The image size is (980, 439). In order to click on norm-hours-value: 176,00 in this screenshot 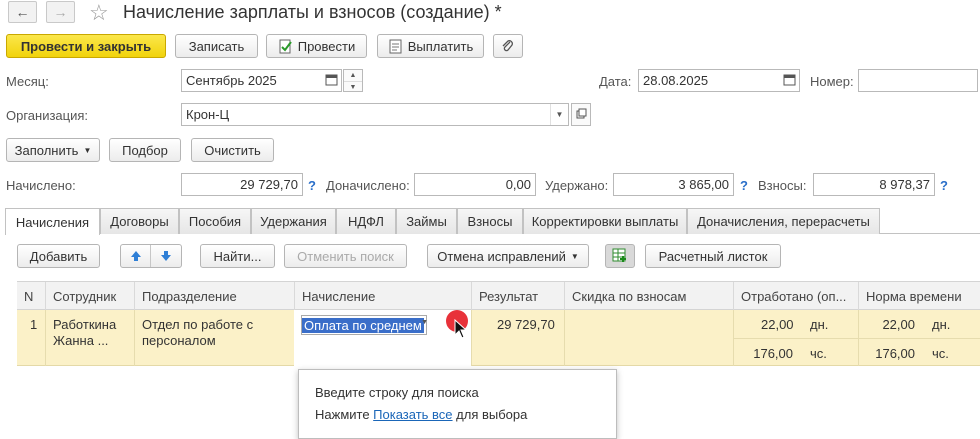, I will do `click(895, 353)`.